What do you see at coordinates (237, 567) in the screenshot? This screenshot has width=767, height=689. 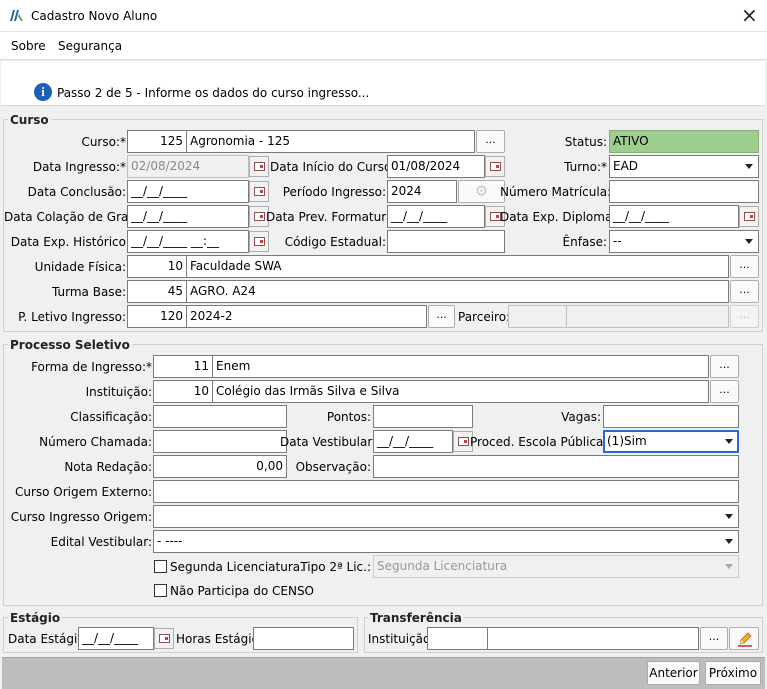 I see `segunda-lic-label: Segunda Licenciatura.` at bounding box center [237, 567].